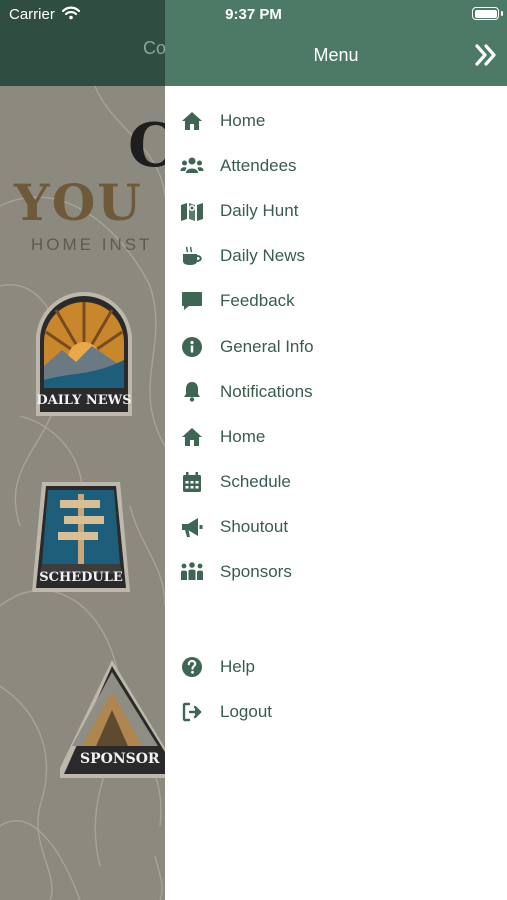 The image size is (507, 900). Describe the element at coordinates (84, 400) in the screenshot. I see `daily-news-badge-label: DAILY NEWS` at that location.